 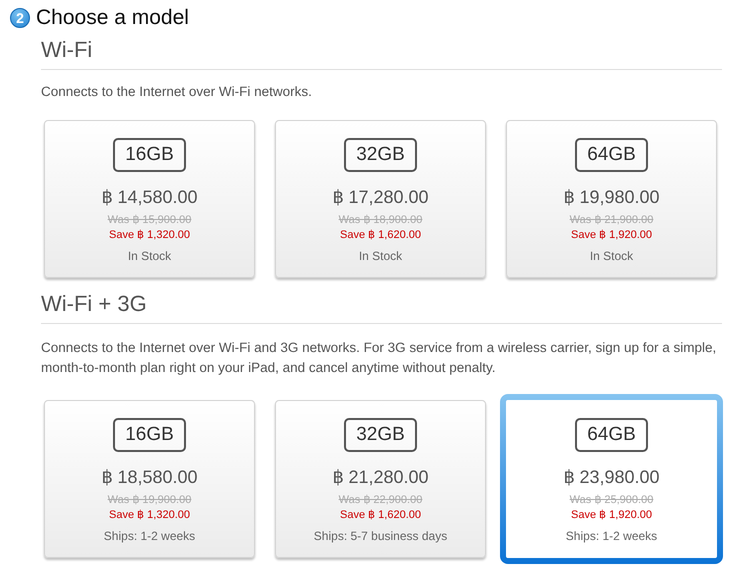 I want to click on availability: Ships: 5-7 business days, so click(x=381, y=536).